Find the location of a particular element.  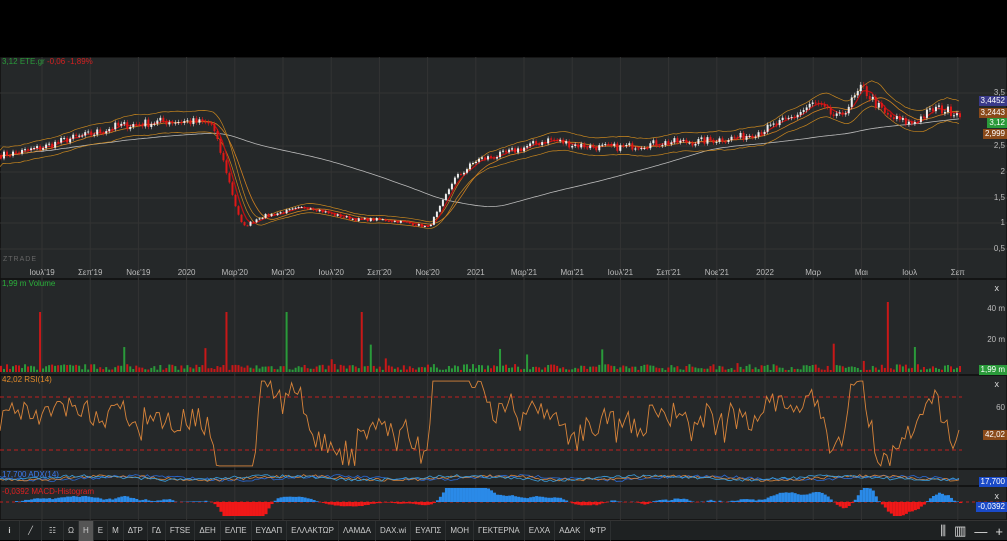

symbol-tab: Μ is located at coordinates (116, 531).